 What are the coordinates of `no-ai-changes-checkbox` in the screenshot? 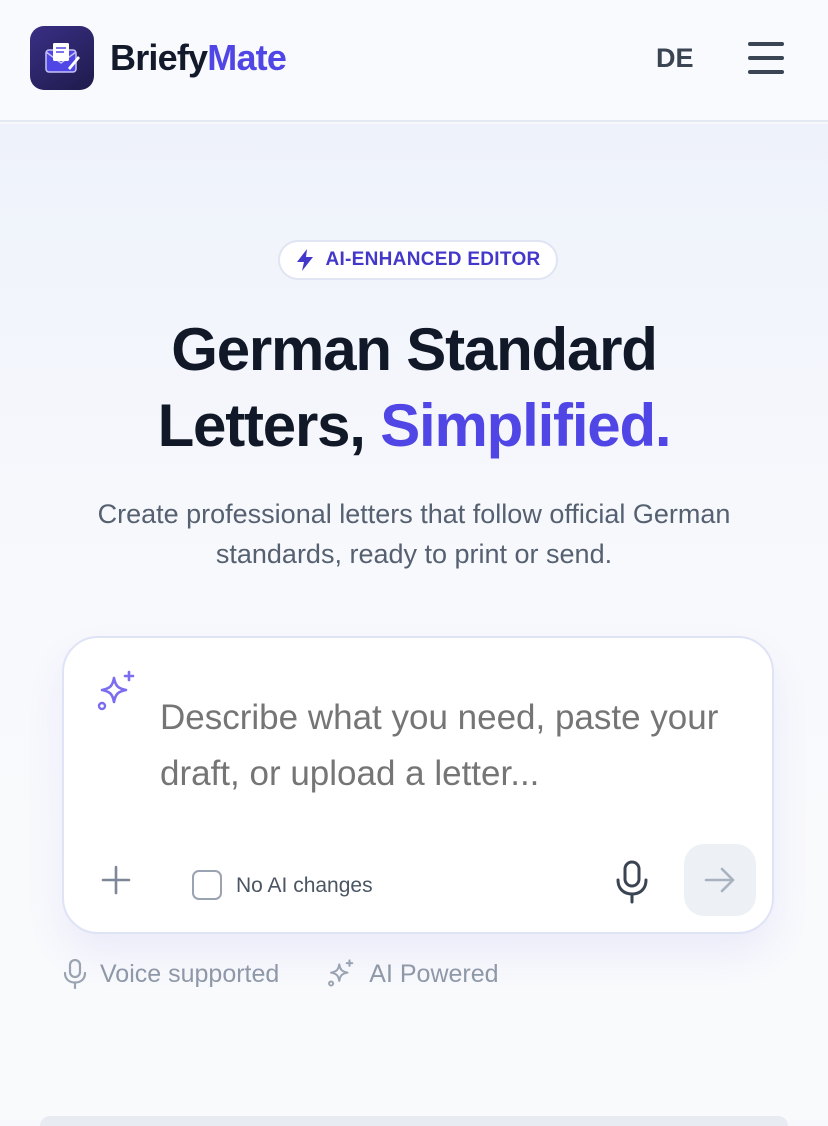 It's located at (207, 885).